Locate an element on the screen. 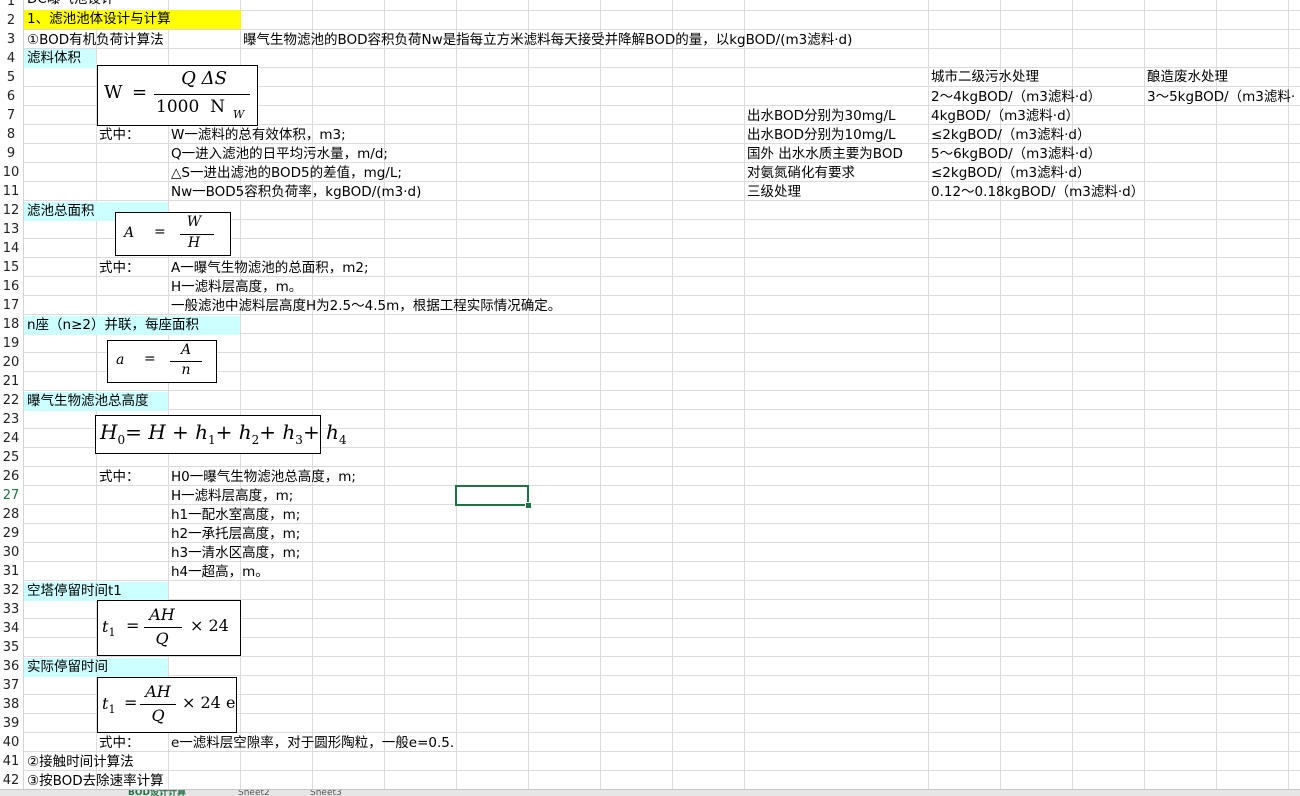  cell-city-header: 城市二级污水处理 is located at coordinates (983, 77).